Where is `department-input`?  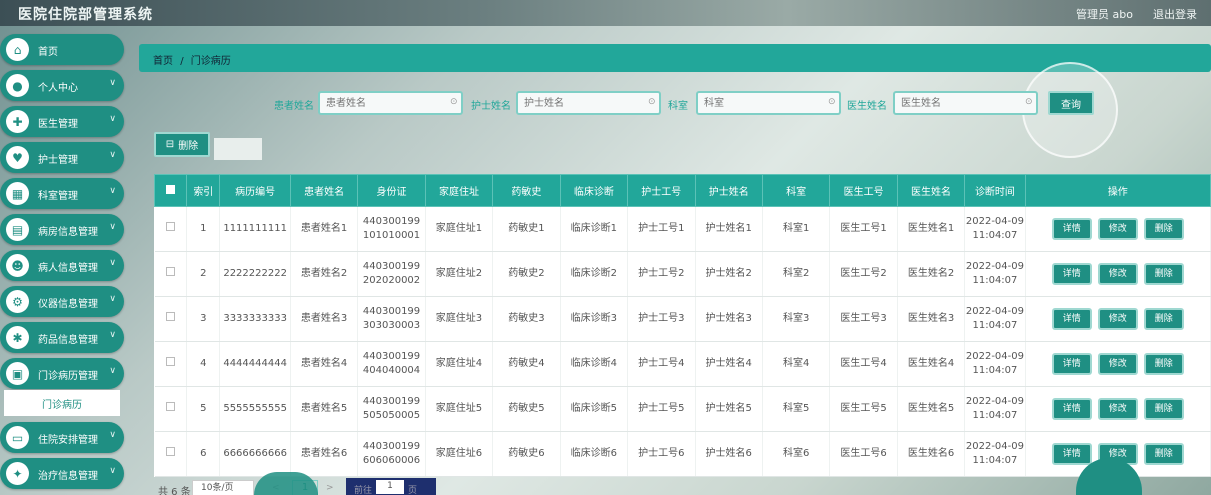 department-input is located at coordinates (768, 103).